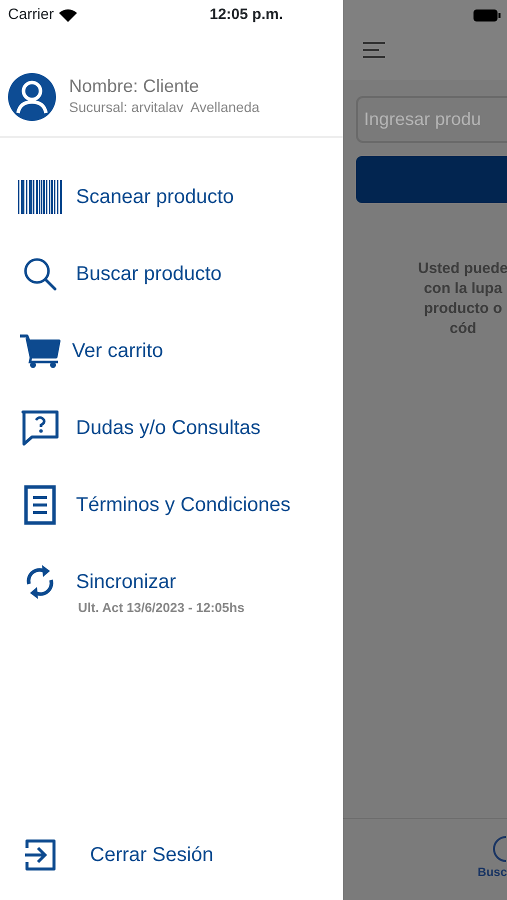 This screenshot has width=507, height=900. What do you see at coordinates (374, 50) in the screenshot?
I see `menu-icon` at bounding box center [374, 50].